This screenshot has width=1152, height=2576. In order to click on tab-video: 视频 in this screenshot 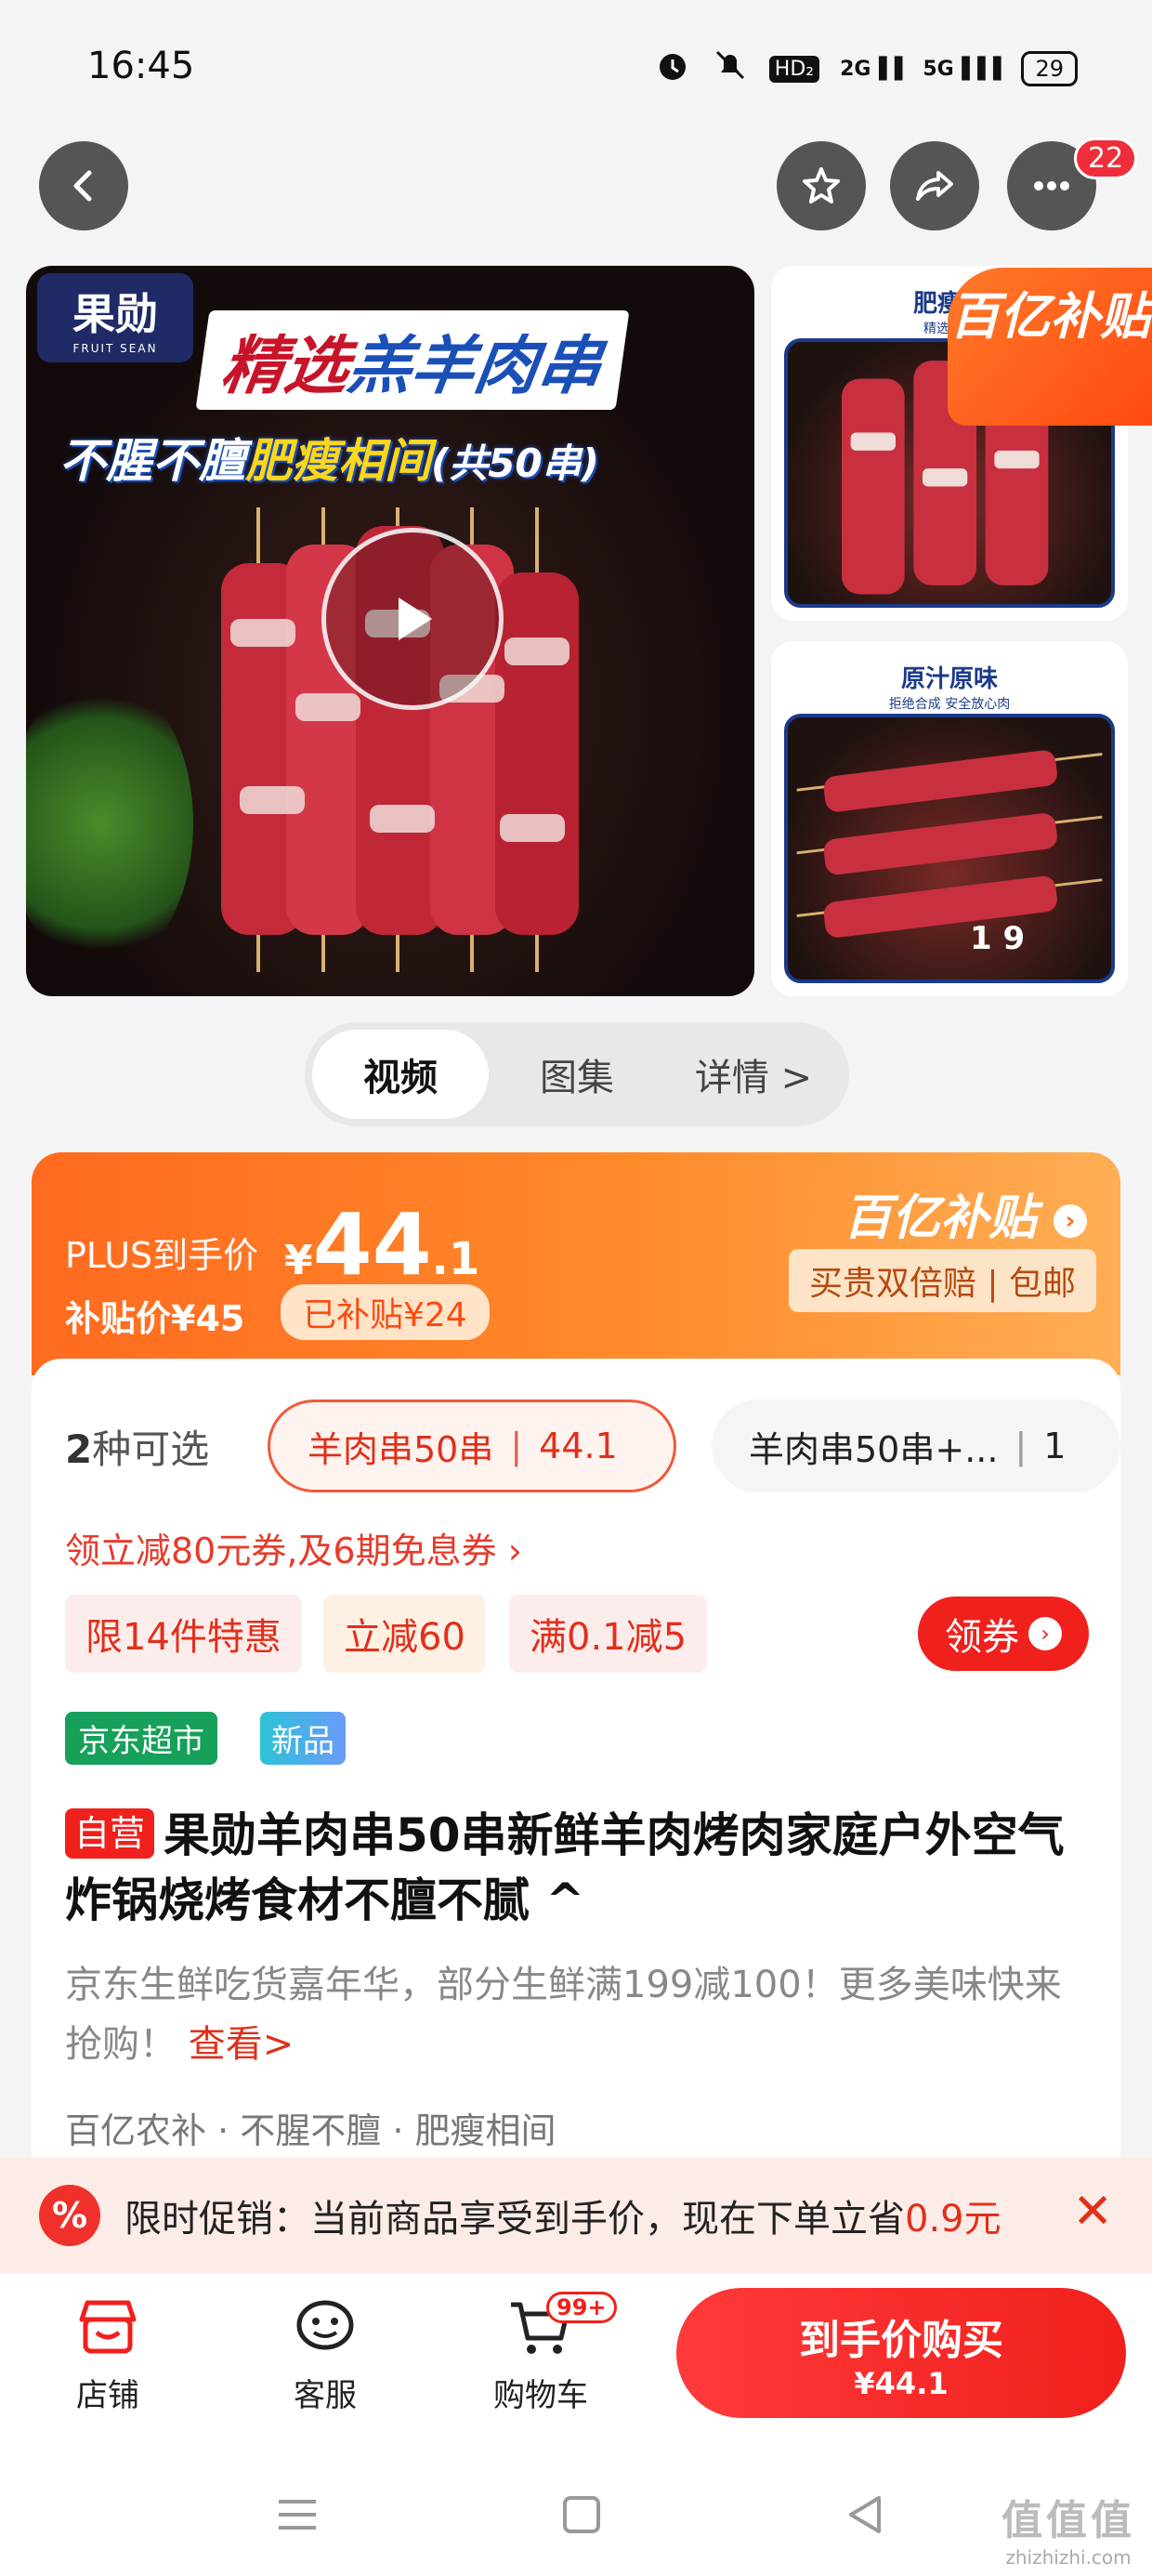, I will do `click(400, 1074)`.